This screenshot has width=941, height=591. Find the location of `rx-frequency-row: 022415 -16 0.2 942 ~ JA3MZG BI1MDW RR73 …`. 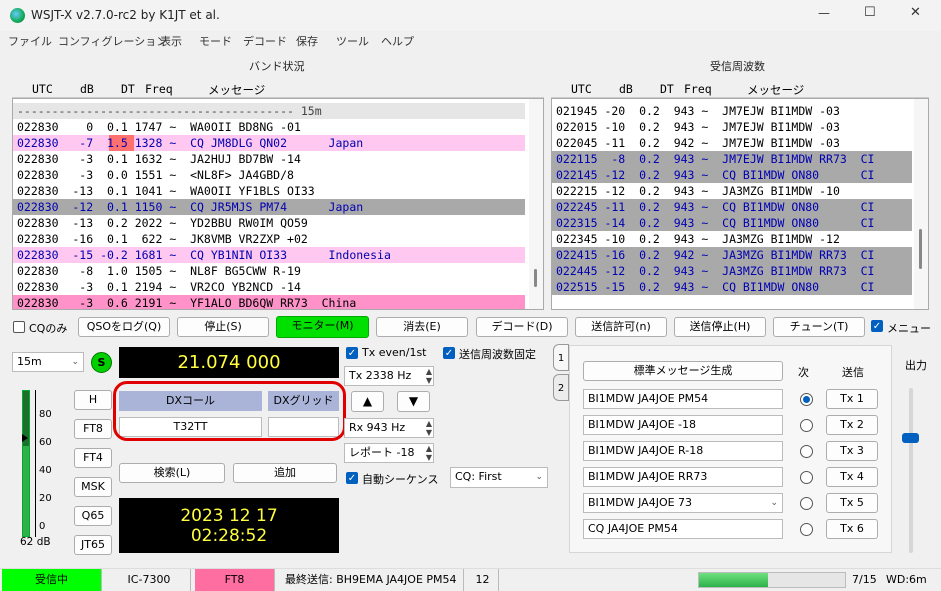

rx-frequency-row: 022415 -16 0.2 942 ~ JA3MZG BI1MDW RR73 … is located at coordinates (732, 255).